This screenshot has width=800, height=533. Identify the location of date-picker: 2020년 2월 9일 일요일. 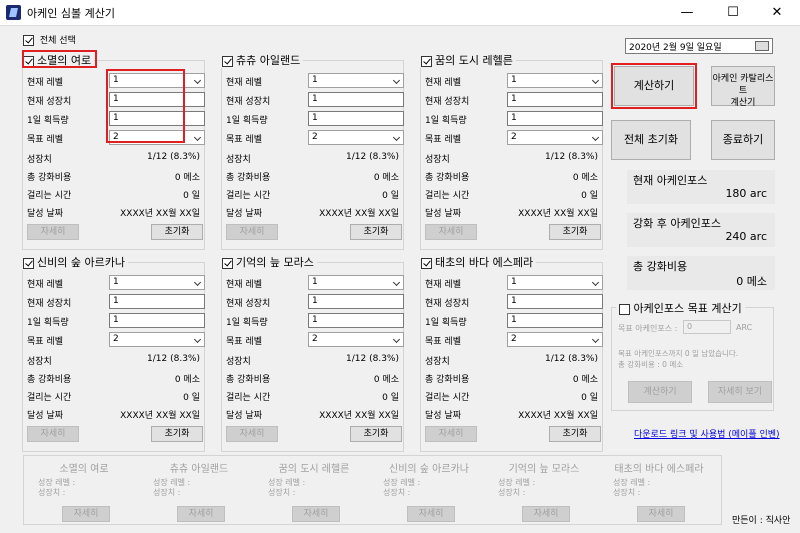
(699, 46).